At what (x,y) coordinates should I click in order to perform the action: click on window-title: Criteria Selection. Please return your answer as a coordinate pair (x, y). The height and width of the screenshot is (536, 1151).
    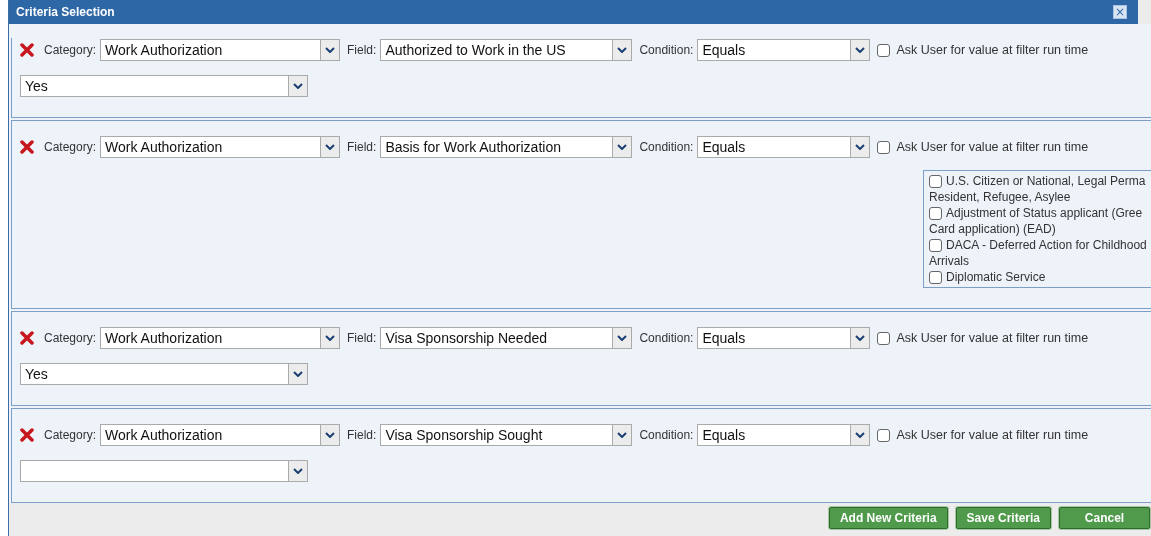
    Looking at the image, I should click on (65, 12).